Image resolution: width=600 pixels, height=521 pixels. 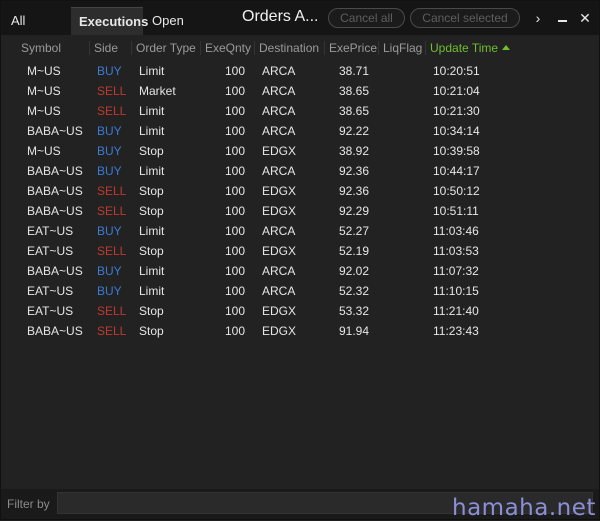 What do you see at coordinates (401, 48) in the screenshot?
I see `column-header-liq-flag: LiqFlag` at bounding box center [401, 48].